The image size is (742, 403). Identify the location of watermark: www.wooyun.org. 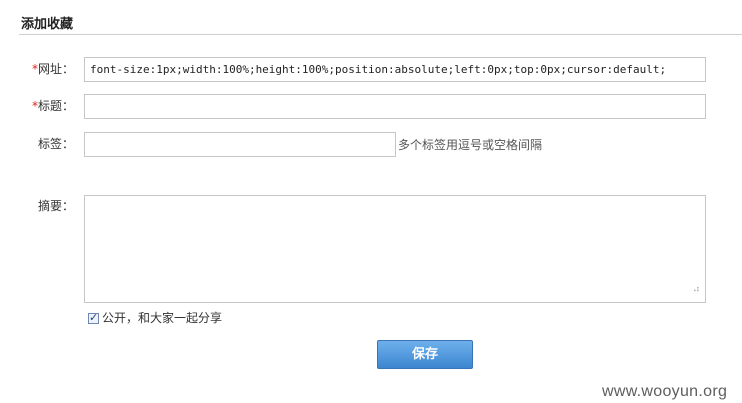
(665, 391).